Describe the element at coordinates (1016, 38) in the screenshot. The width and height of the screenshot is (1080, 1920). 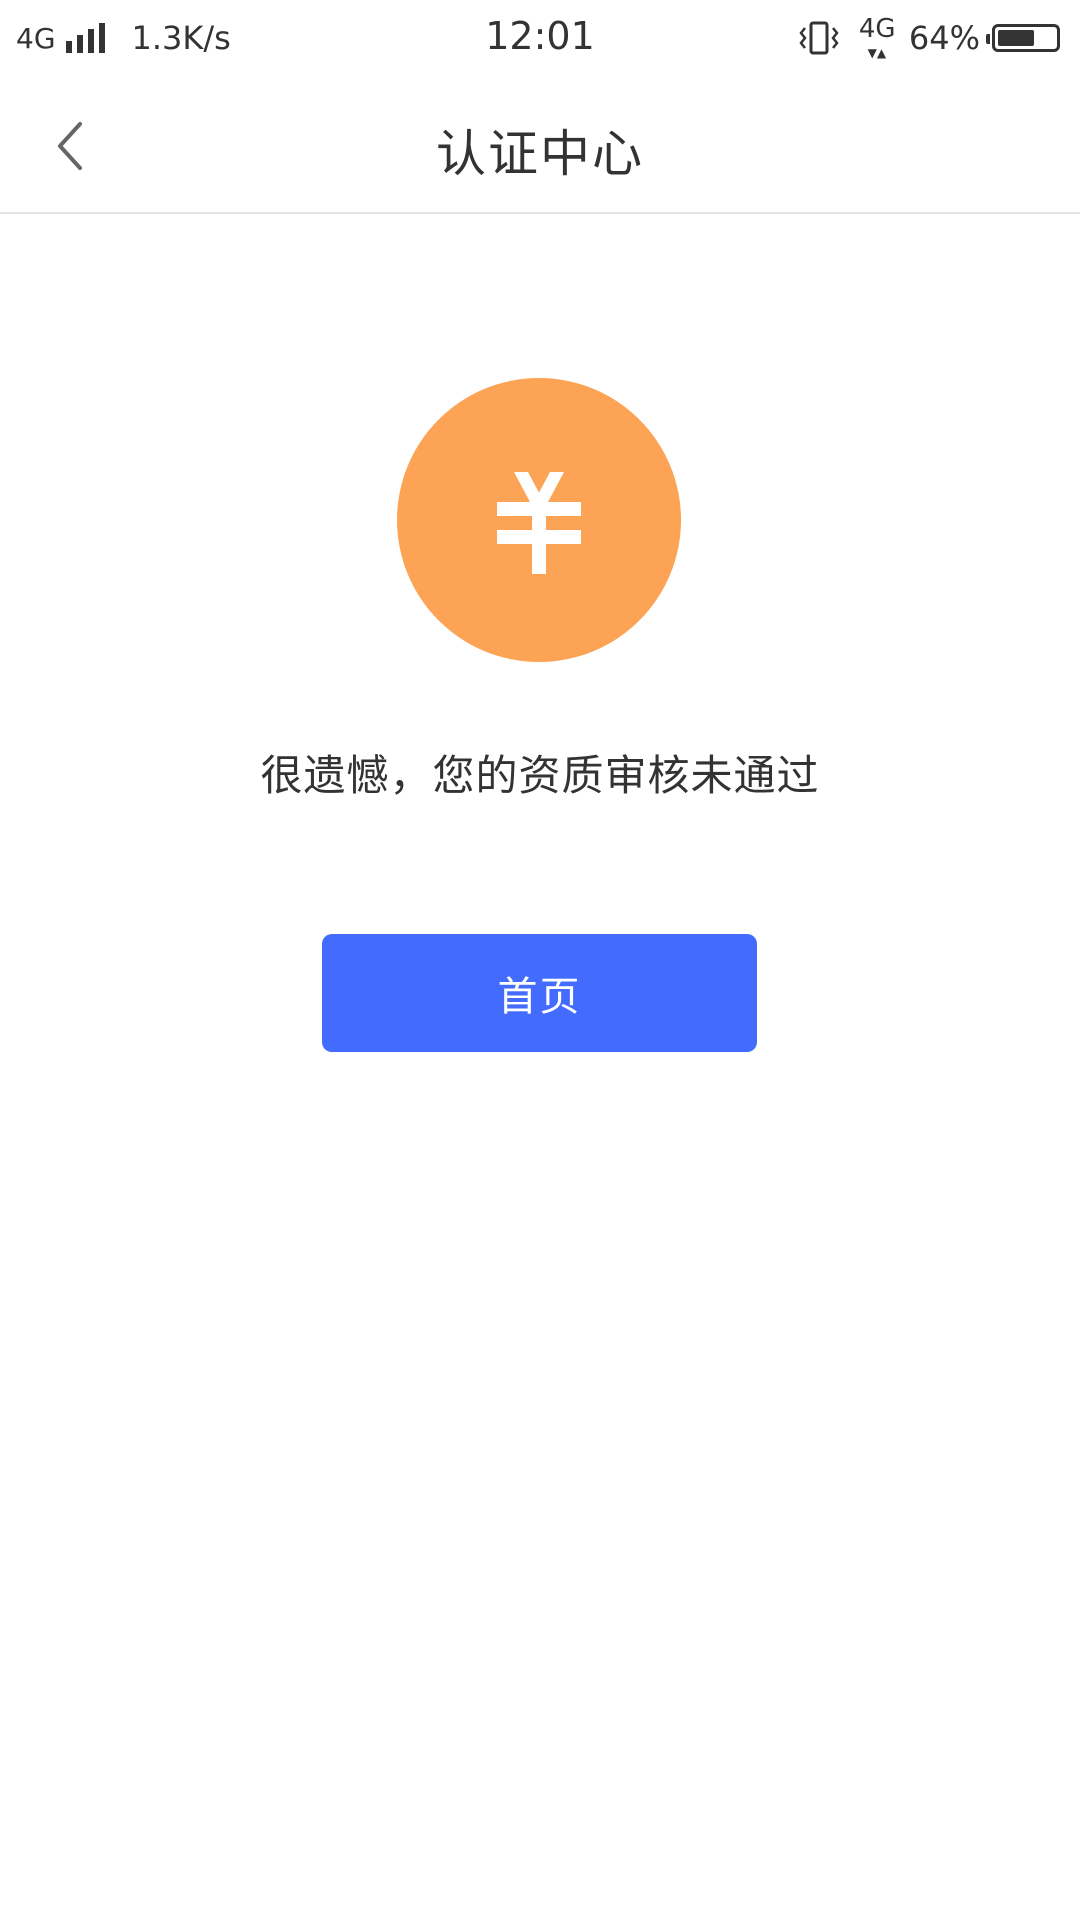
I see `battery-fill` at that location.